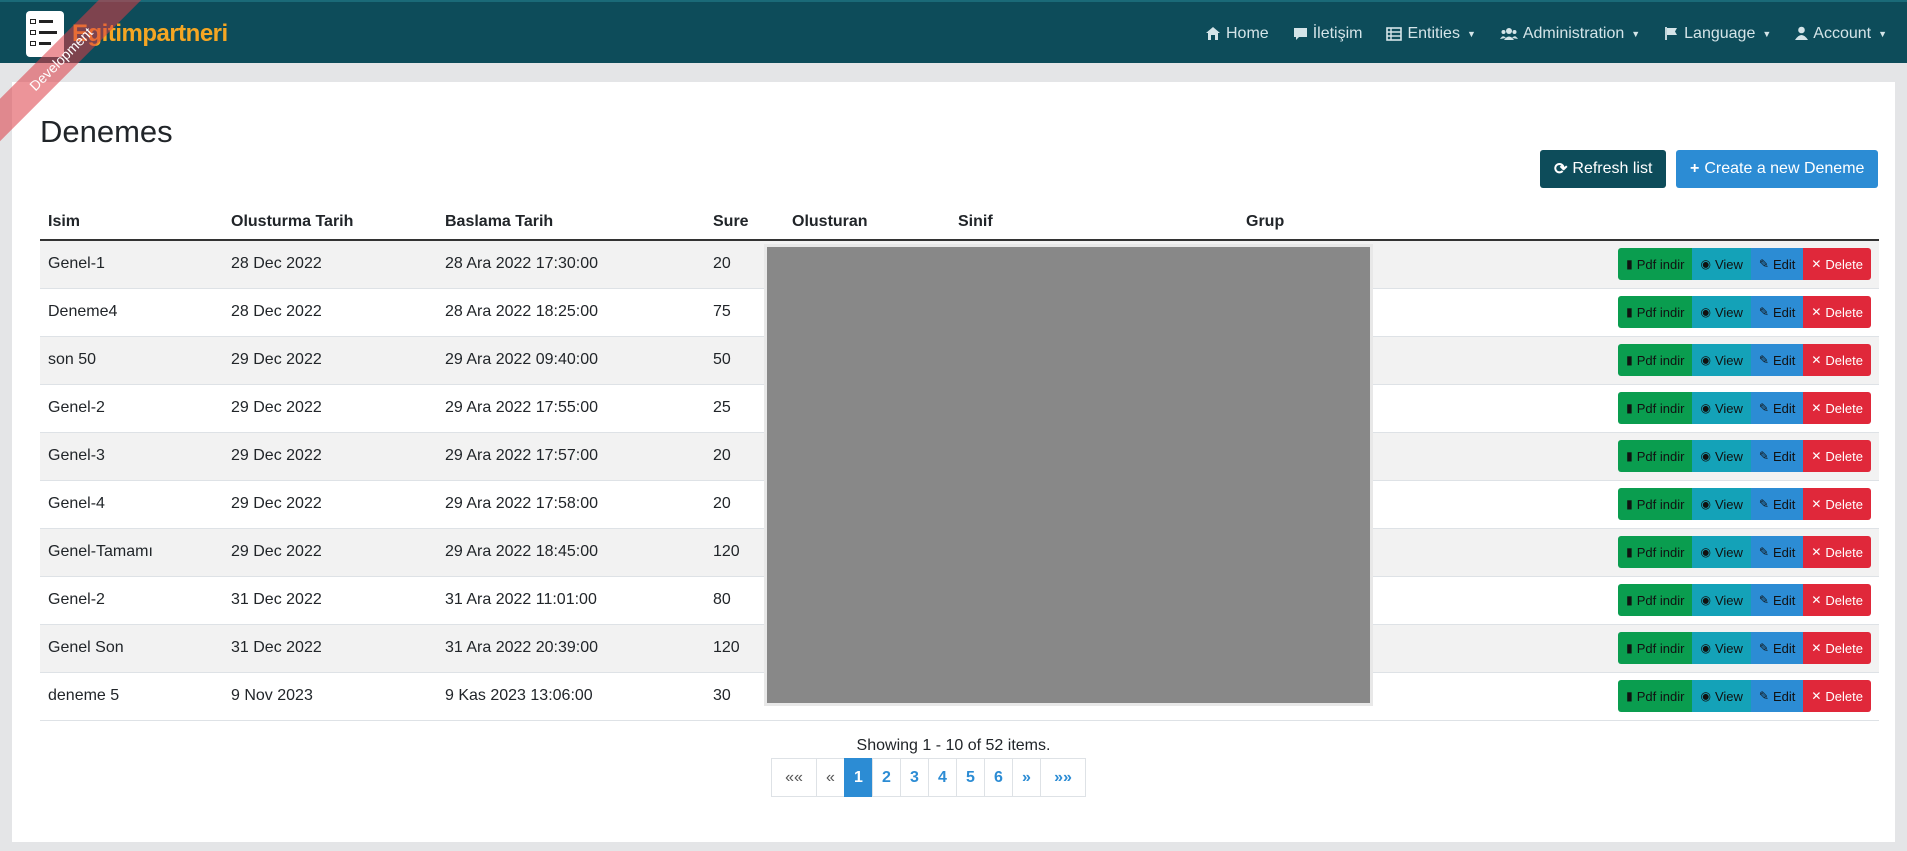  I want to click on last-page-button: »», so click(1063, 777).